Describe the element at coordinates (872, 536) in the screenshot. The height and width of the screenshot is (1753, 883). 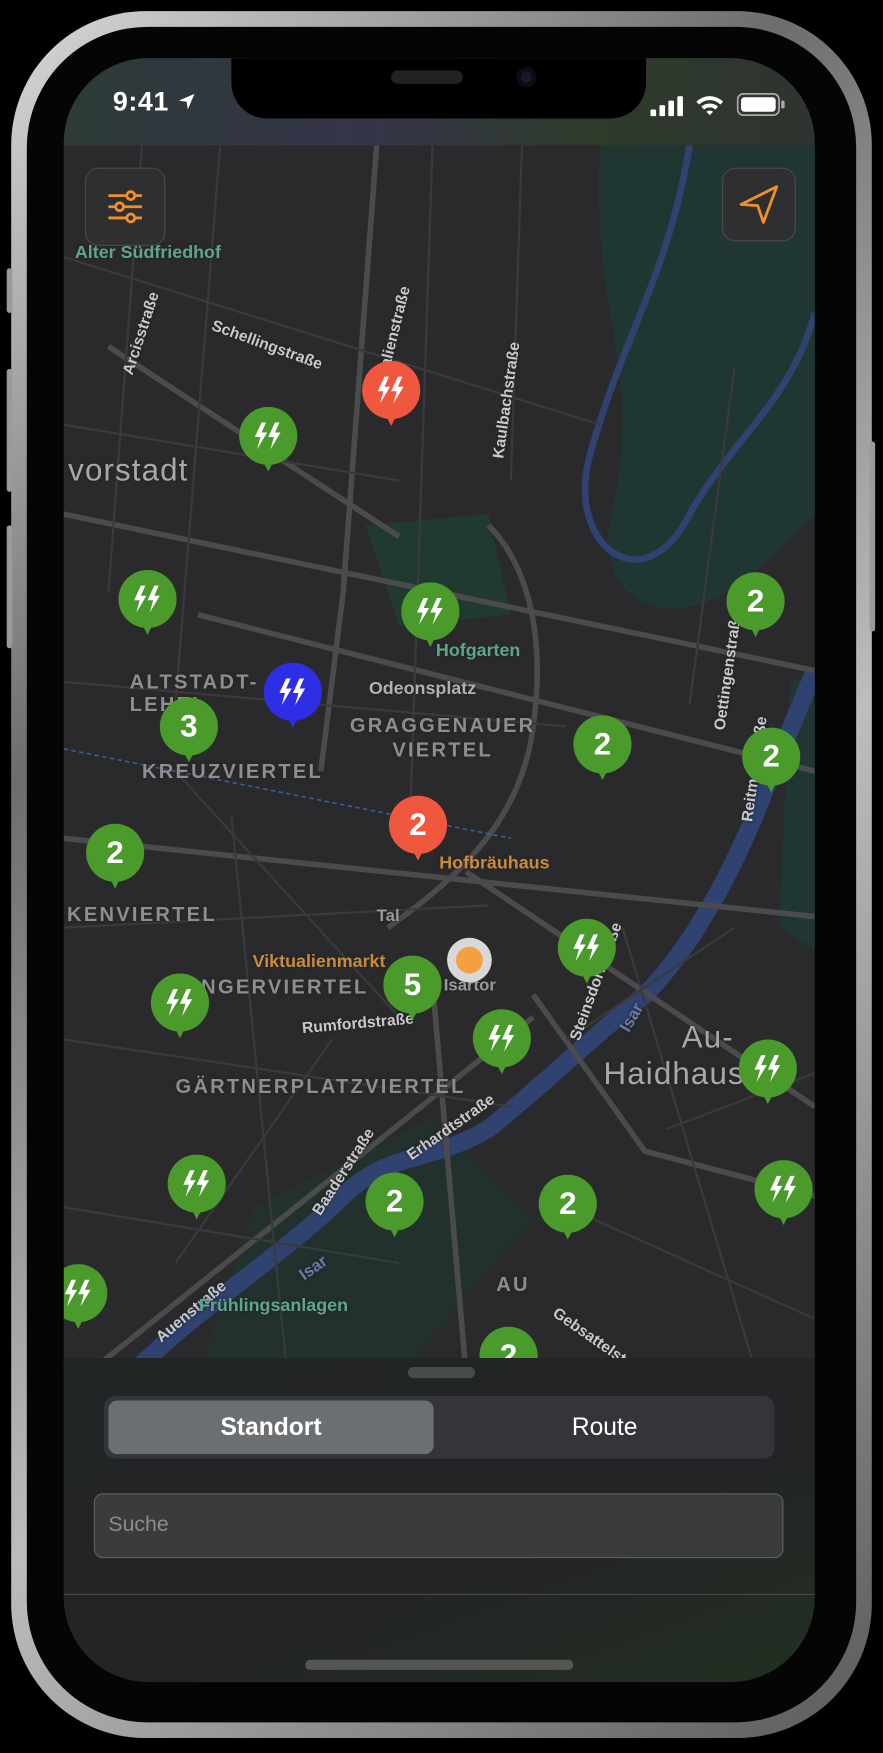
I see `power-button` at that location.